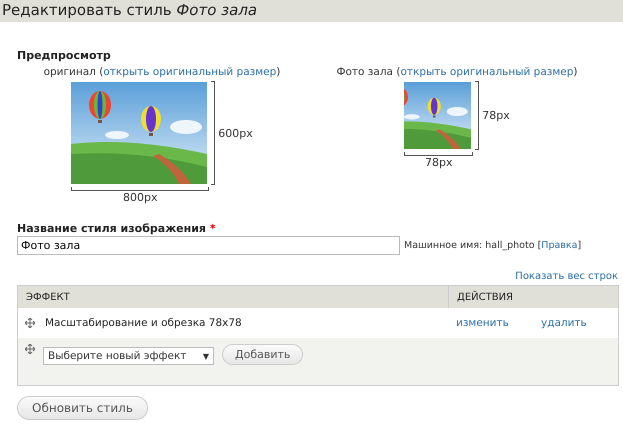 This screenshot has height=437, width=623. What do you see at coordinates (477, 115) in the screenshot?
I see `height-dimension-line` at bounding box center [477, 115].